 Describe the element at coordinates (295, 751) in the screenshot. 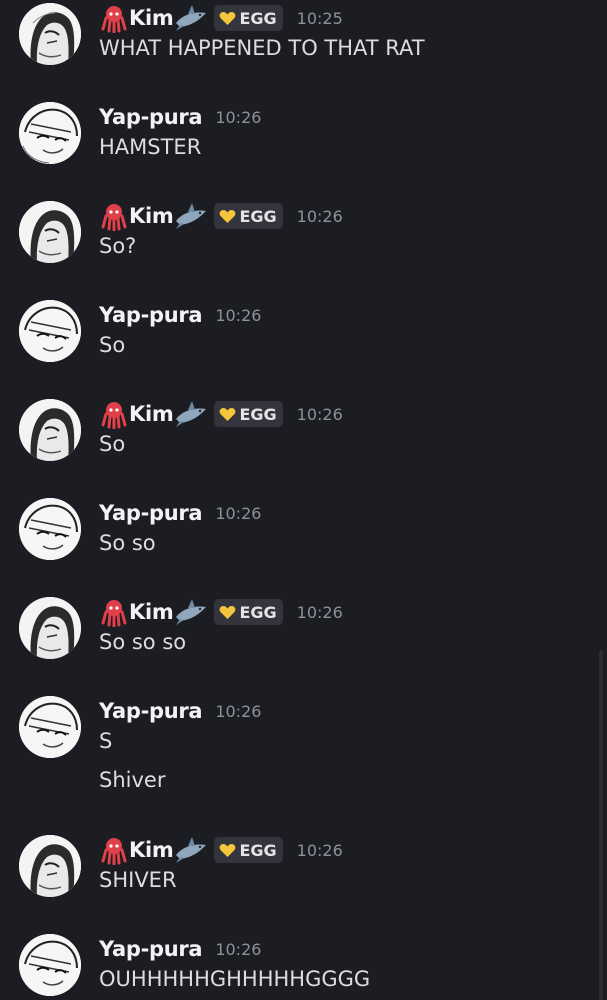

I see `message-item: Yap-pura 10:26 S Shiver` at that location.